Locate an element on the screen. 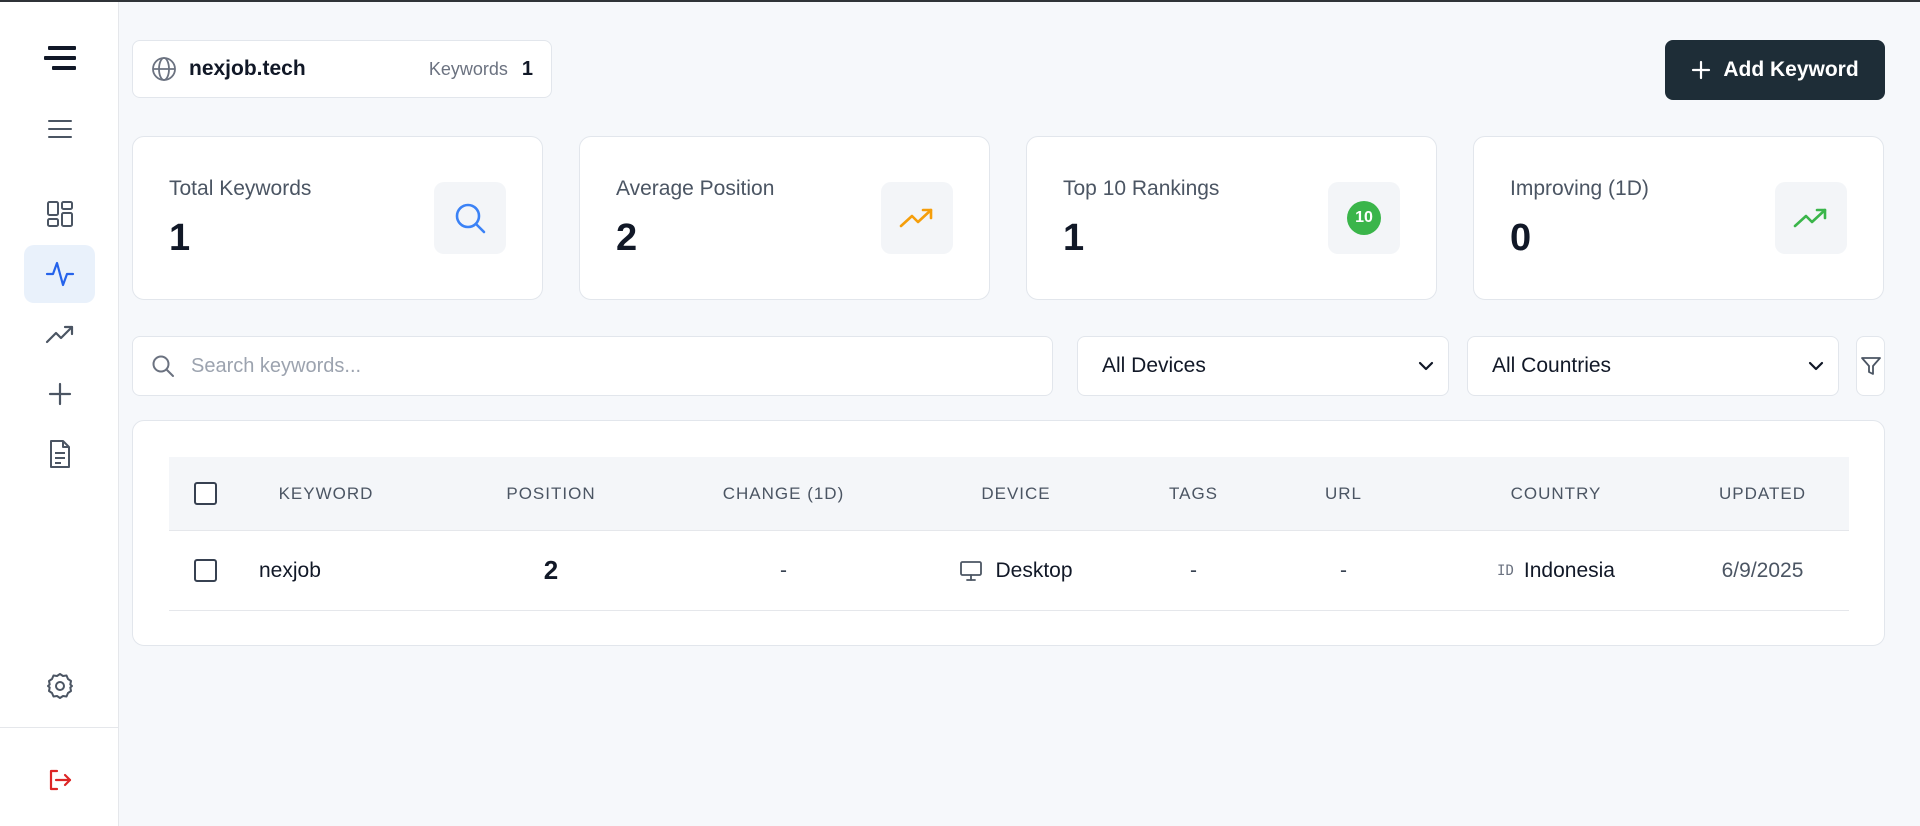 Image resolution: width=1920 pixels, height=826 pixels. gear-icon is located at coordinates (60, 686).